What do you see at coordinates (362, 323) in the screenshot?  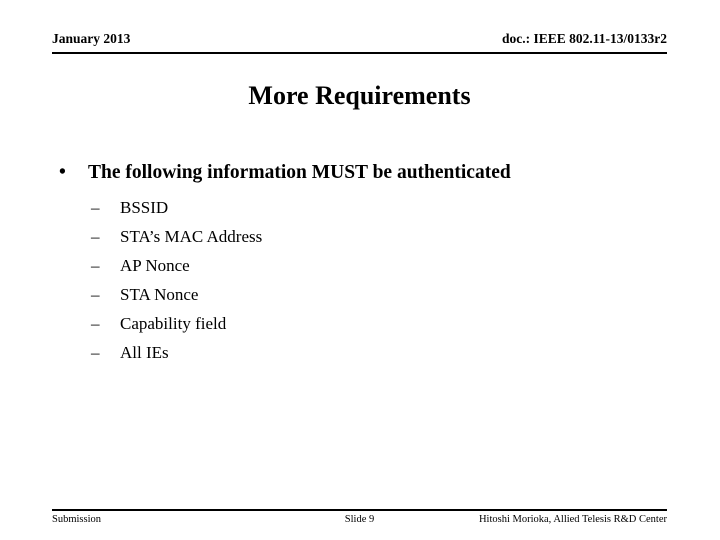 I see `bullet-level2-capability-field: – Capability field` at bounding box center [362, 323].